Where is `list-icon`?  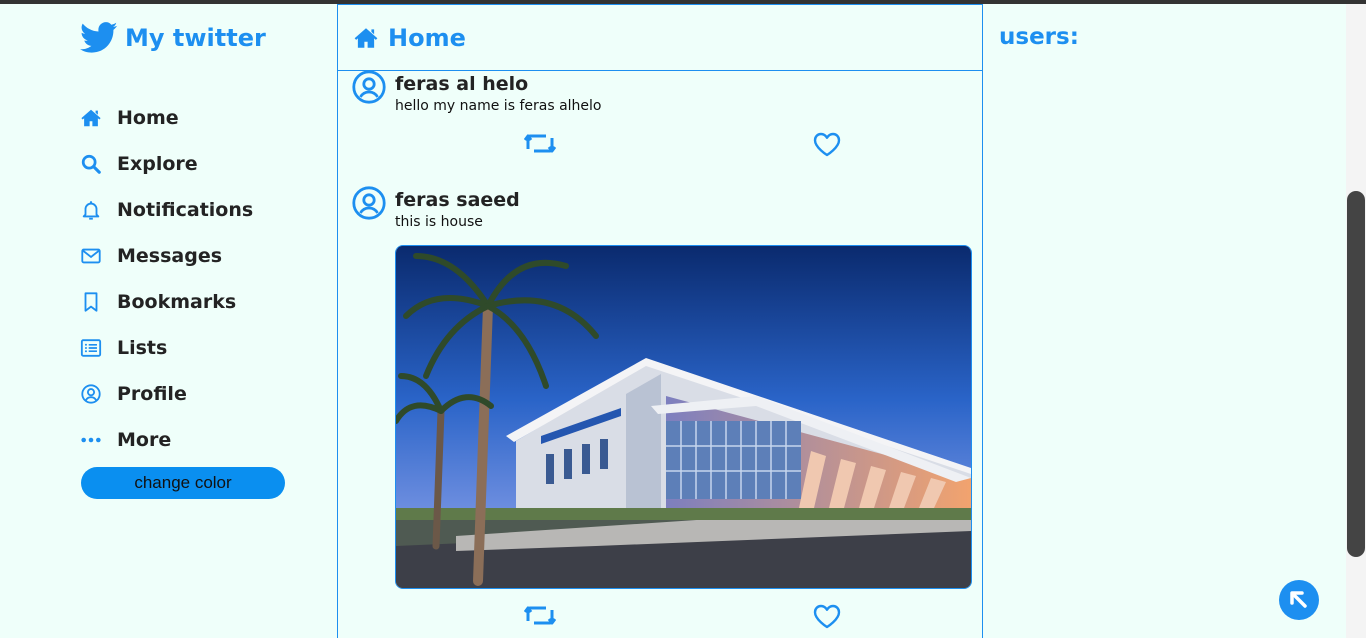 list-icon is located at coordinates (91, 348).